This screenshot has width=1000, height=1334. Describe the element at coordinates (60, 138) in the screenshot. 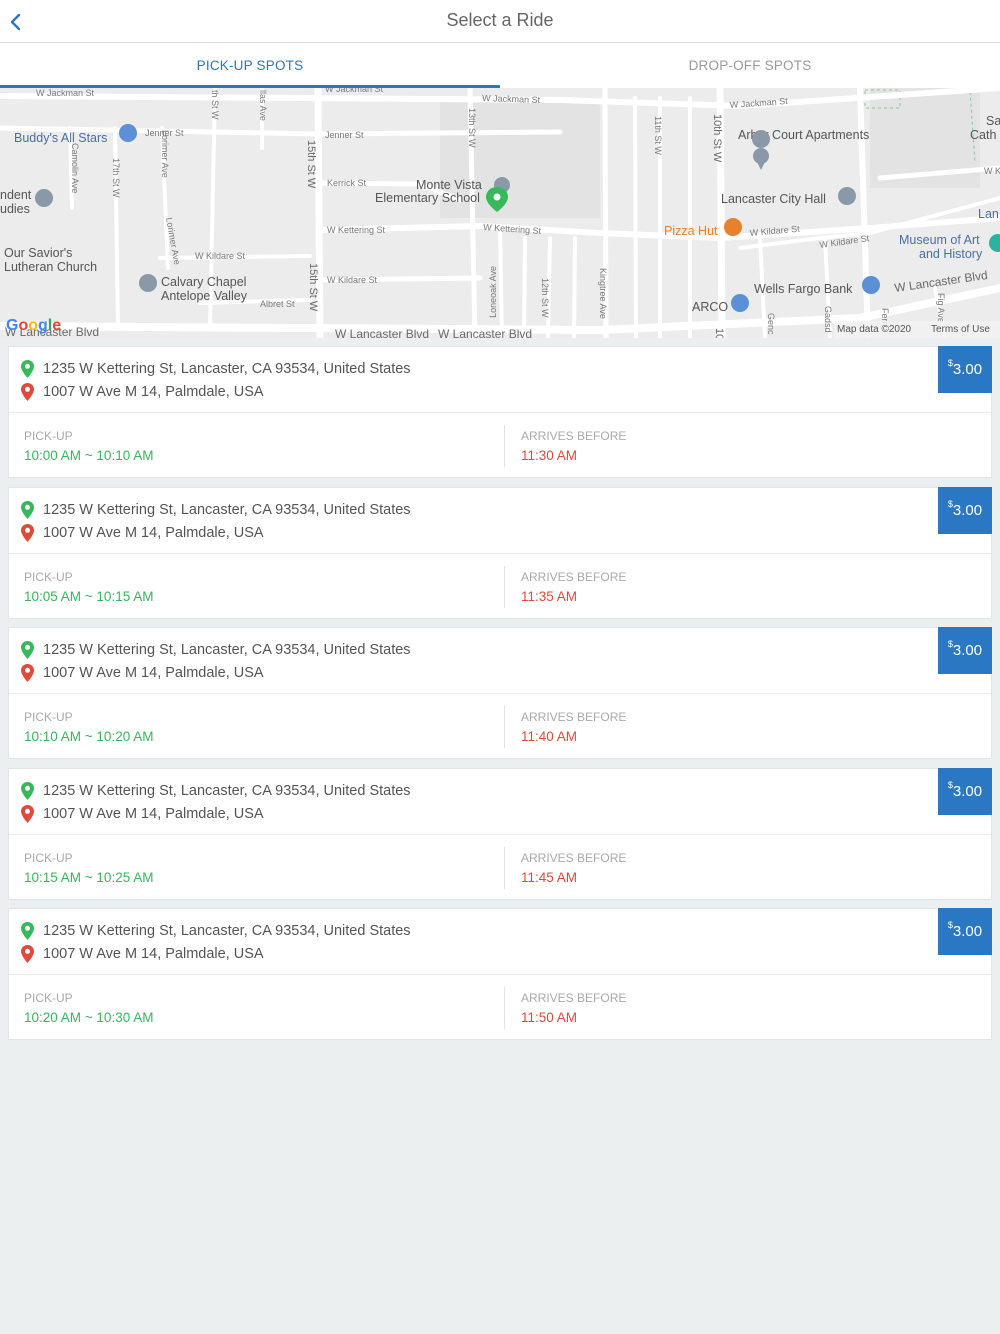

I see `svg-text: Buddy's All Stars` at that location.